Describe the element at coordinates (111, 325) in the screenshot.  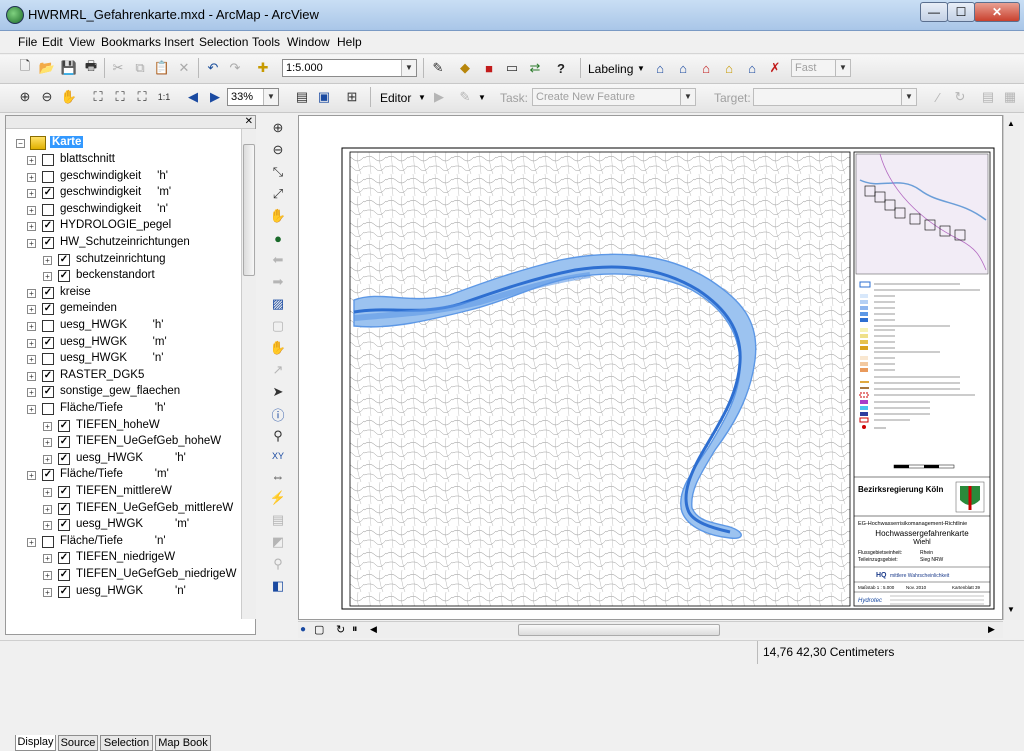
I see `layer-name: uesg_HWGK 'h'` at that location.